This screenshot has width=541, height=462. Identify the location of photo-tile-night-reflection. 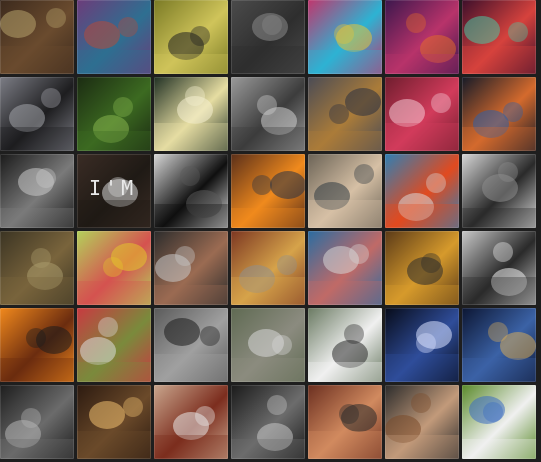
(499, 114).